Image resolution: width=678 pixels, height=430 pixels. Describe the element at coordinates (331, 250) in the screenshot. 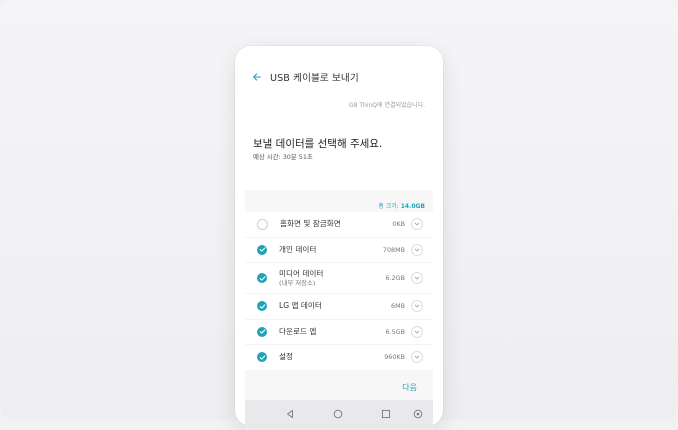

I see `item-label: 개인 데이터` at that location.